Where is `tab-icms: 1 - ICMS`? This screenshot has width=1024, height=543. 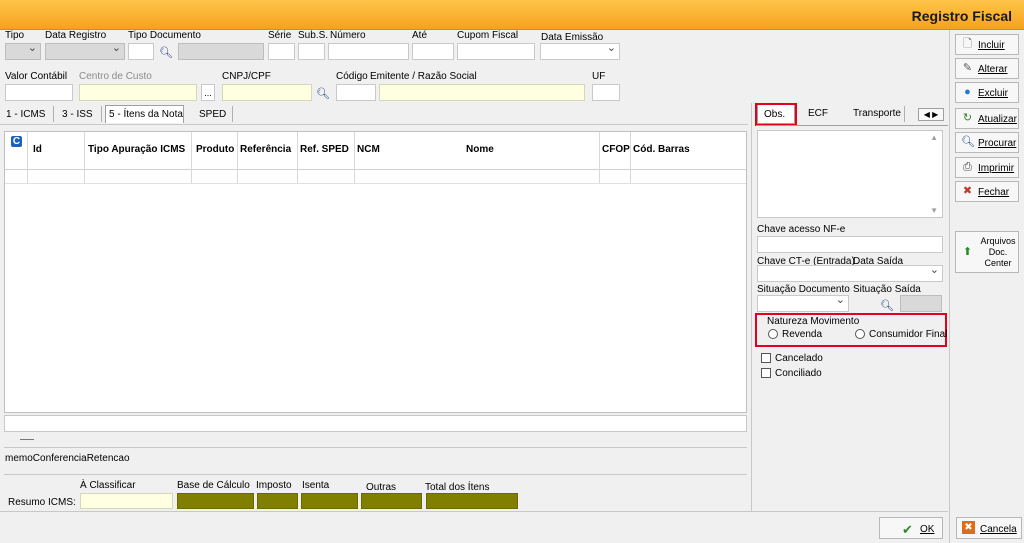 tab-icms: 1 - ICMS is located at coordinates (25, 114).